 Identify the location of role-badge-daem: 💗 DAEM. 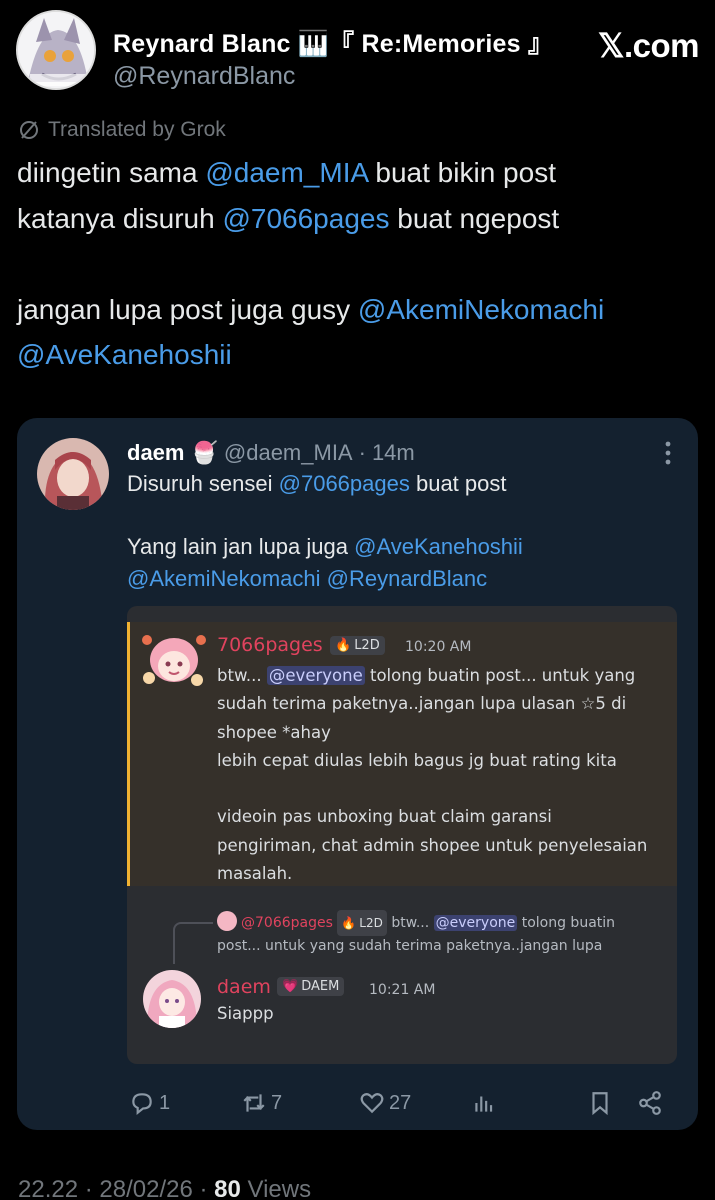
(311, 986).